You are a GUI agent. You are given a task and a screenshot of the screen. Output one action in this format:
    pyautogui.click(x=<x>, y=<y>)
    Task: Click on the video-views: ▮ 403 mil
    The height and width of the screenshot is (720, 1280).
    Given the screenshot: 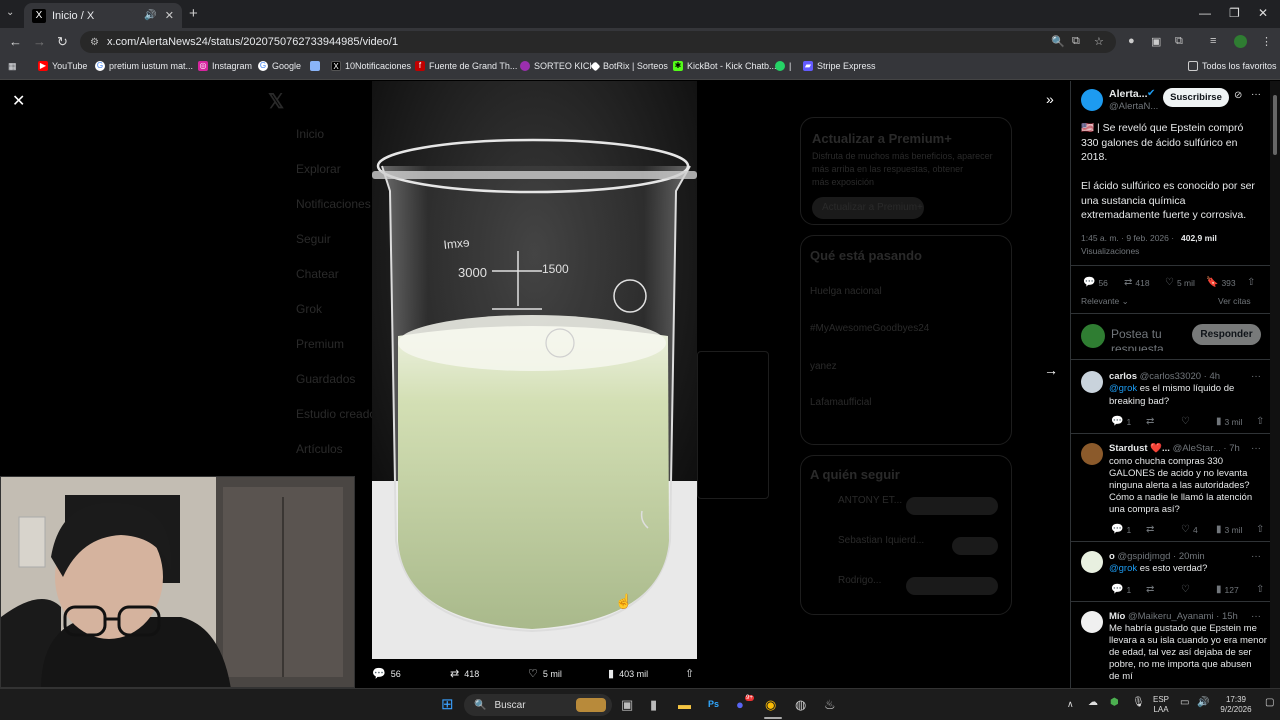 What is the action you would take?
    pyautogui.click(x=628, y=673)
    